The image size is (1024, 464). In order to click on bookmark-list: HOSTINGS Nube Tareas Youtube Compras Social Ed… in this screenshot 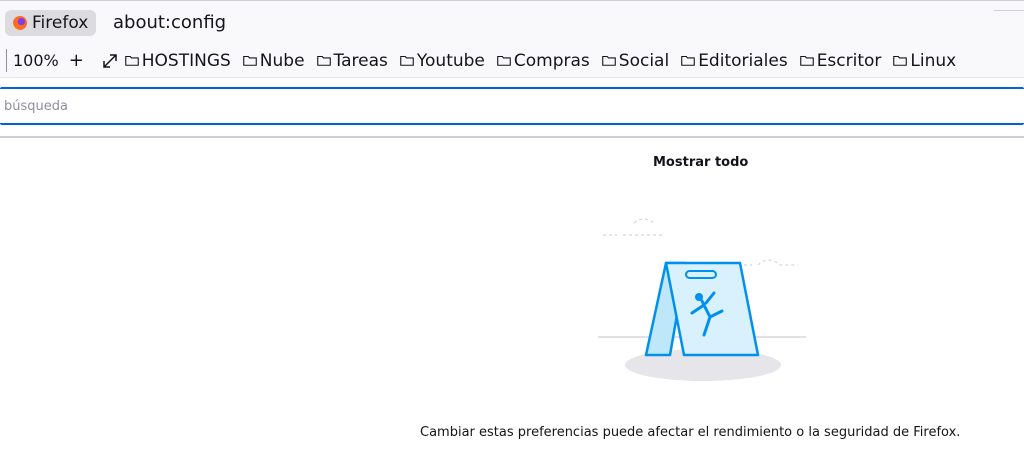, I will do `click(536, 61)`.